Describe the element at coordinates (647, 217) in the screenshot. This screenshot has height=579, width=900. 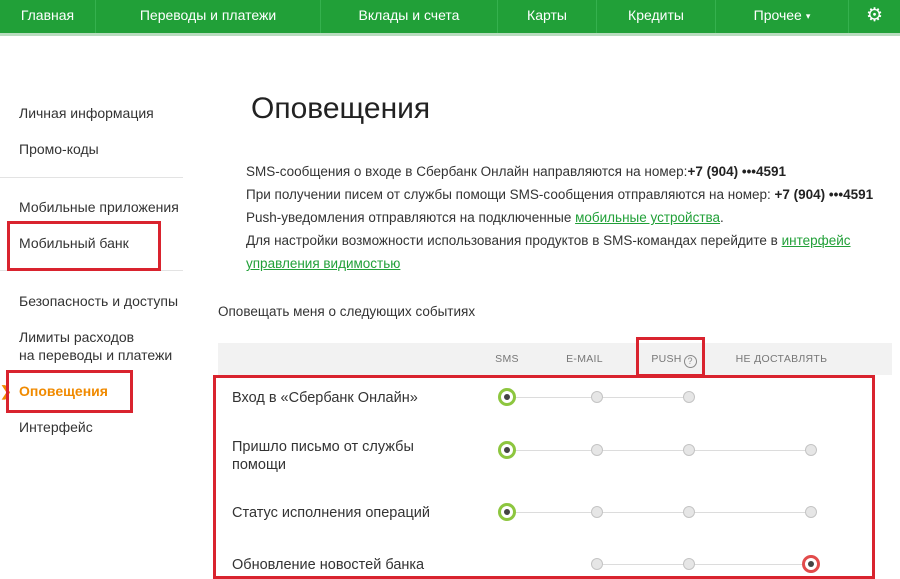
I see `mobile-devices-link: мобильные устройства` at that location.